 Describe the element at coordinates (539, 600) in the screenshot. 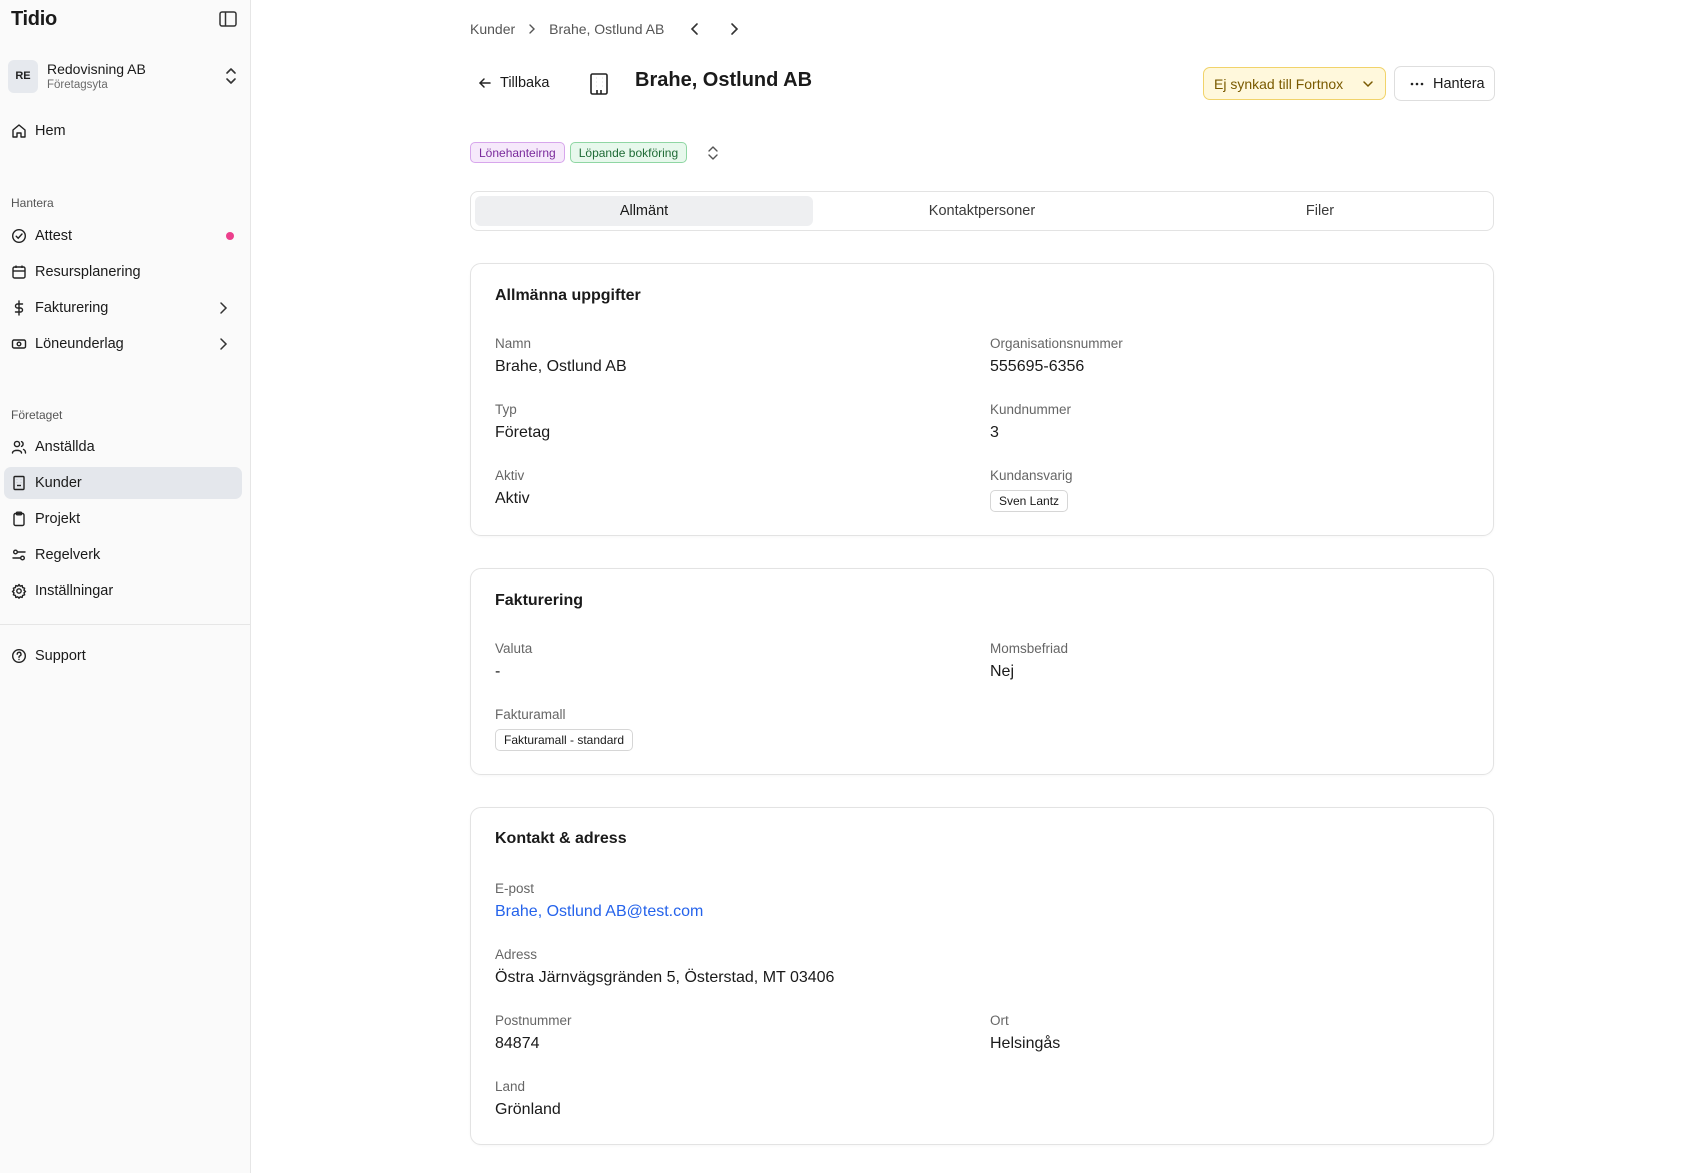

I see `card-title: Fakturering` at that location.